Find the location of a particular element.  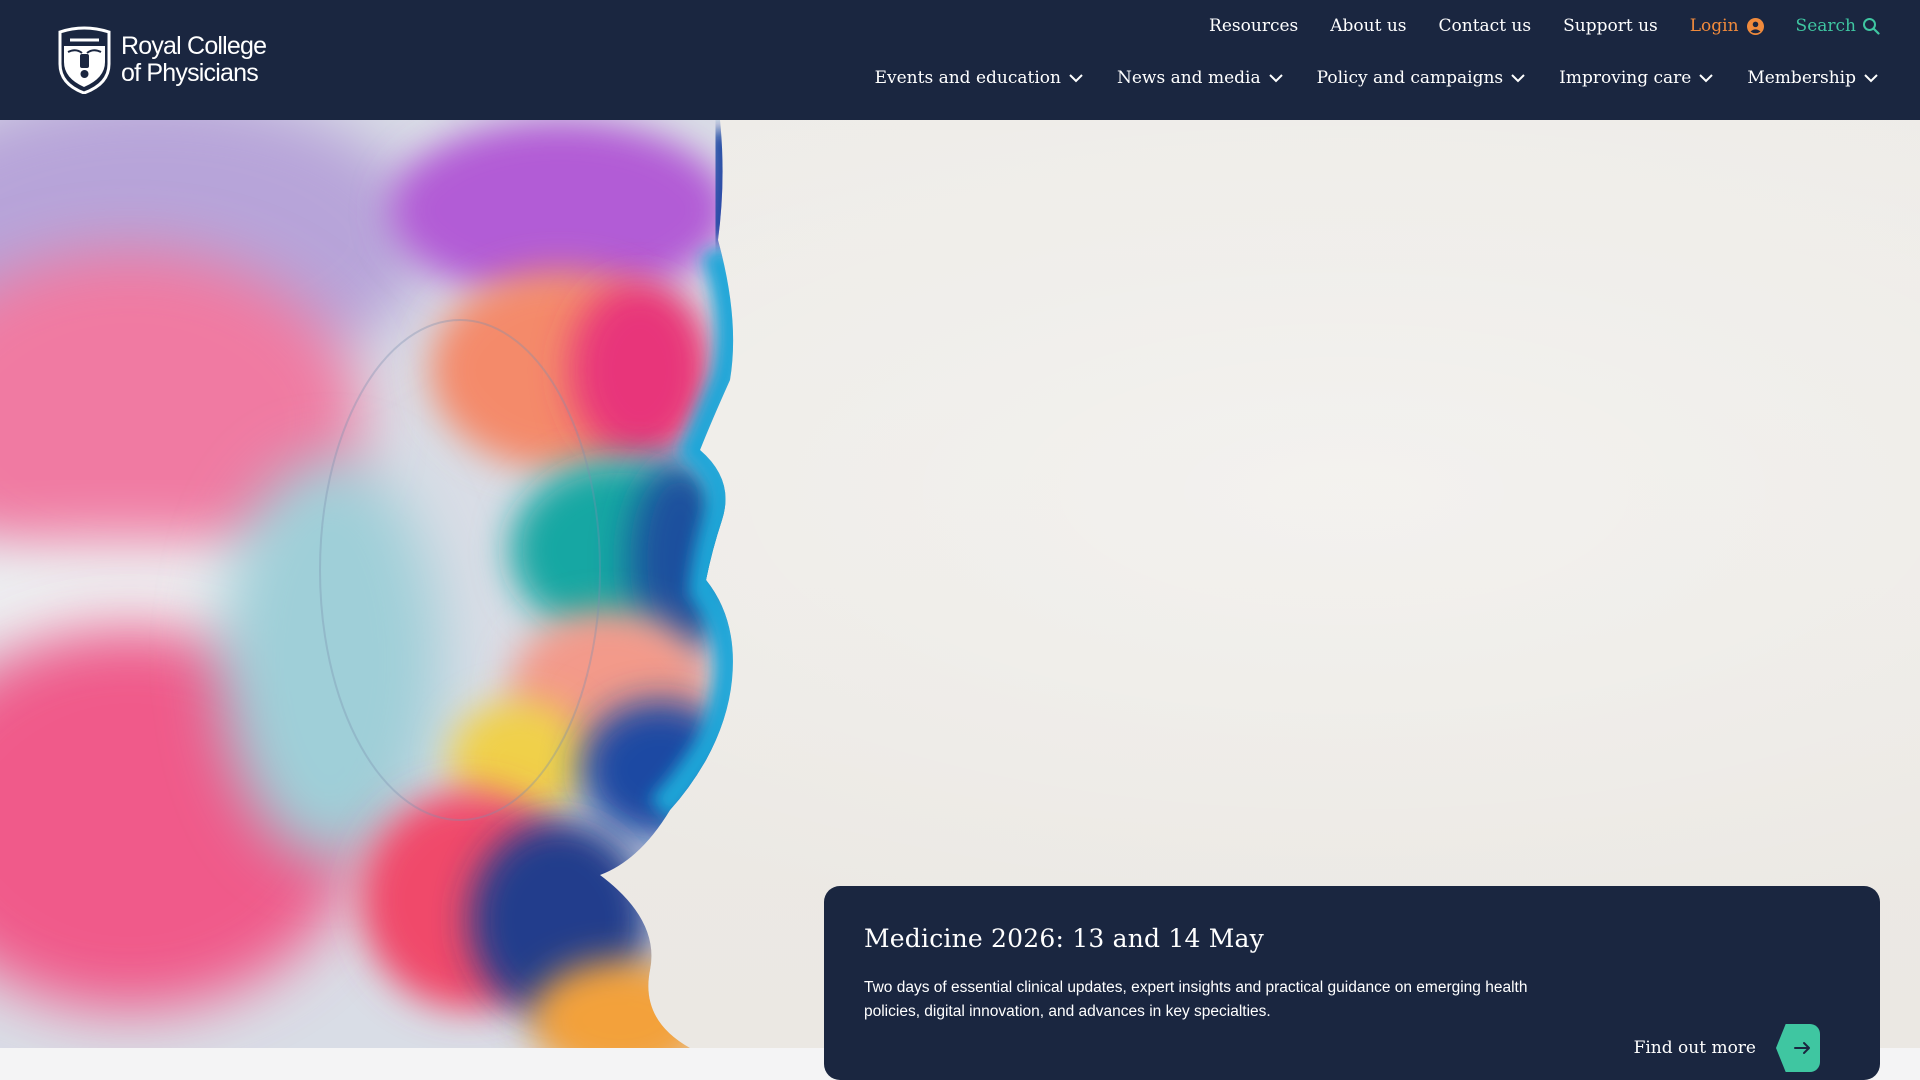

resources-link: Resources is located at coordinates (1253, 26).